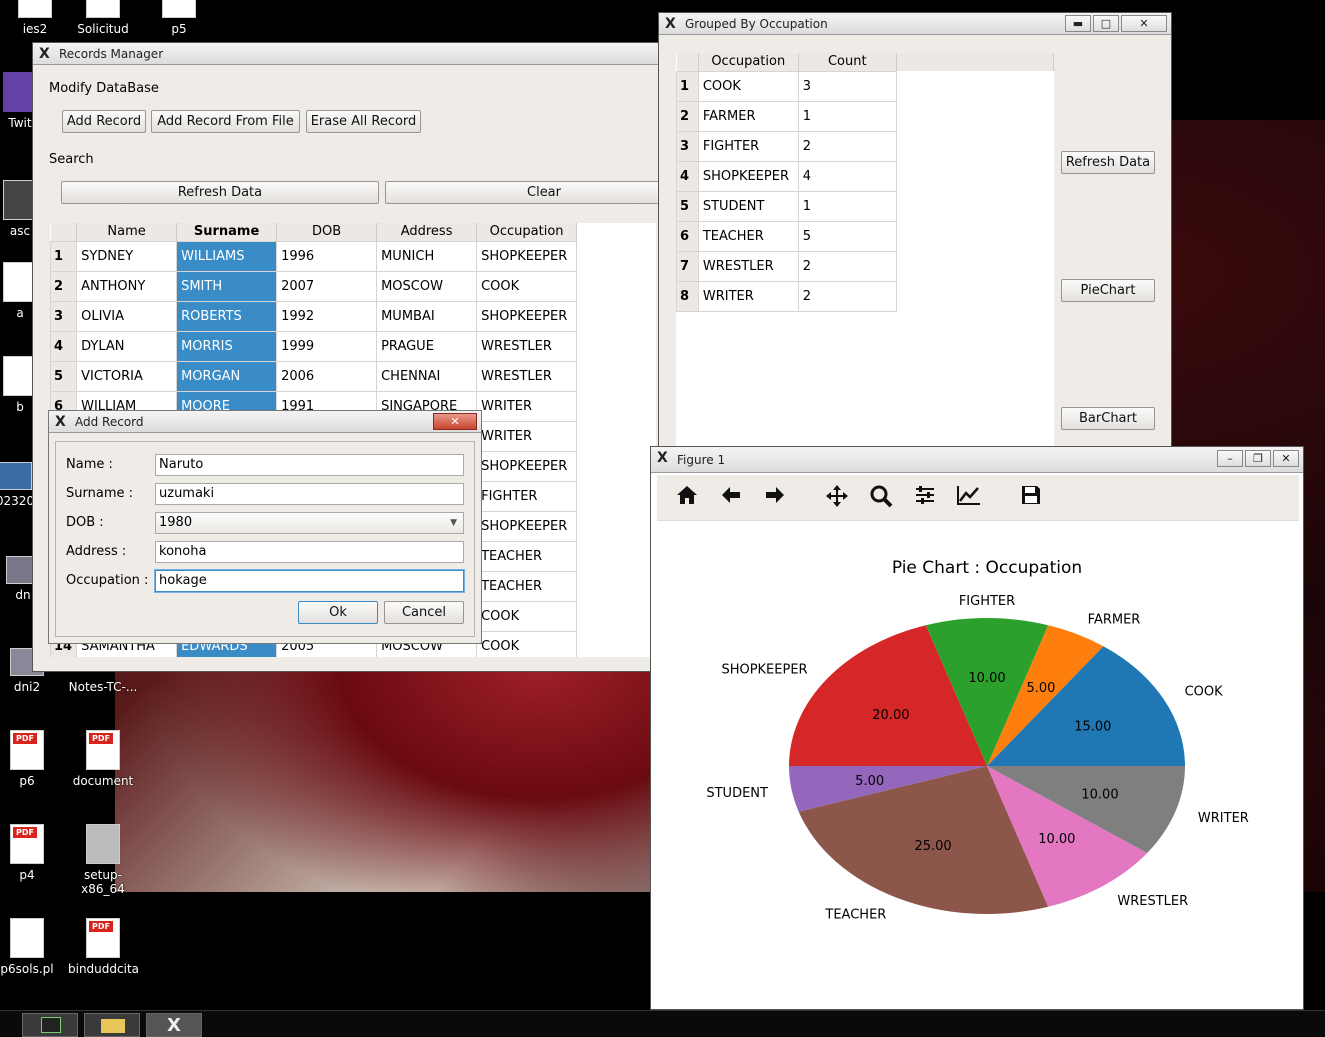 The width and height of the screenshot is (1325, 1037). I want to click on column-header: Surname, so click(227, 232).